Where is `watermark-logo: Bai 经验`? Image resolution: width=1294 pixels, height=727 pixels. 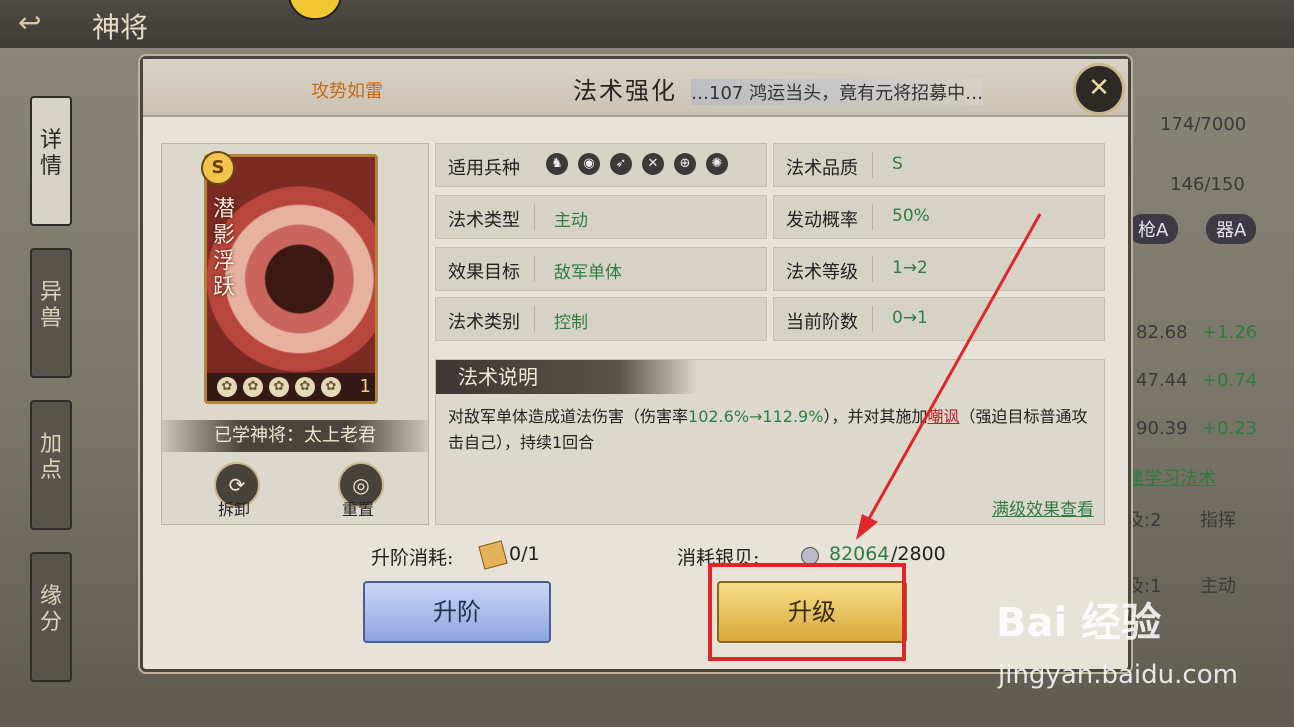
watermark-logo: Bai 经验 is located at coordinates (1079, 623).